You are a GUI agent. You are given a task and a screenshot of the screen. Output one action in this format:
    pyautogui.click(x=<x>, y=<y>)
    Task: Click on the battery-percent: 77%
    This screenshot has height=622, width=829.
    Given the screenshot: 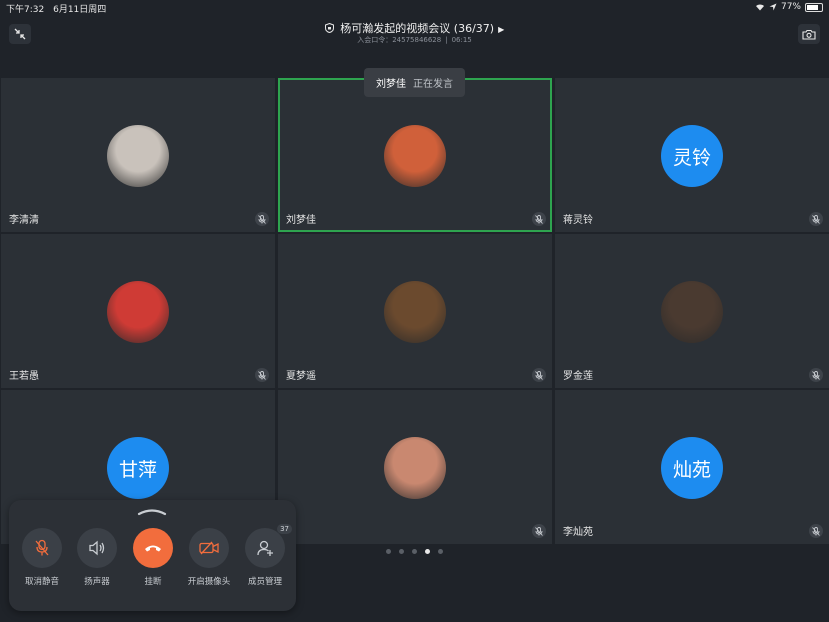 What is the action you would take?
    pyautogui.click(x=790, y=7)
    